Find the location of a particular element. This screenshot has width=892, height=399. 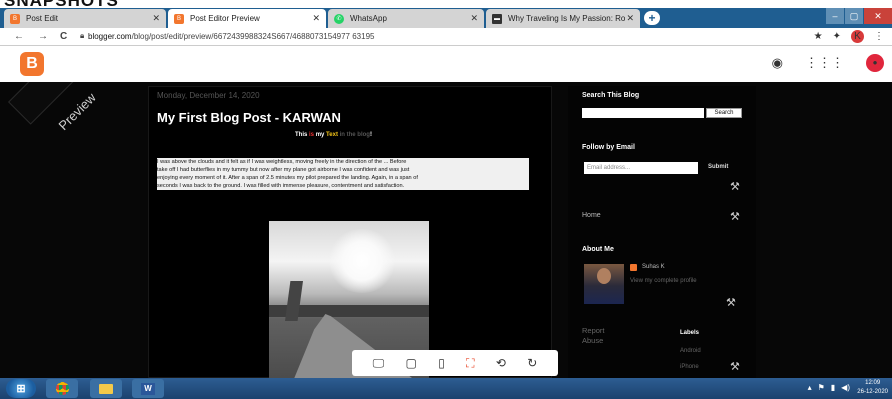

apps-grid-icon: ⋮⋮⋮ is located at coordinates (824, 63).